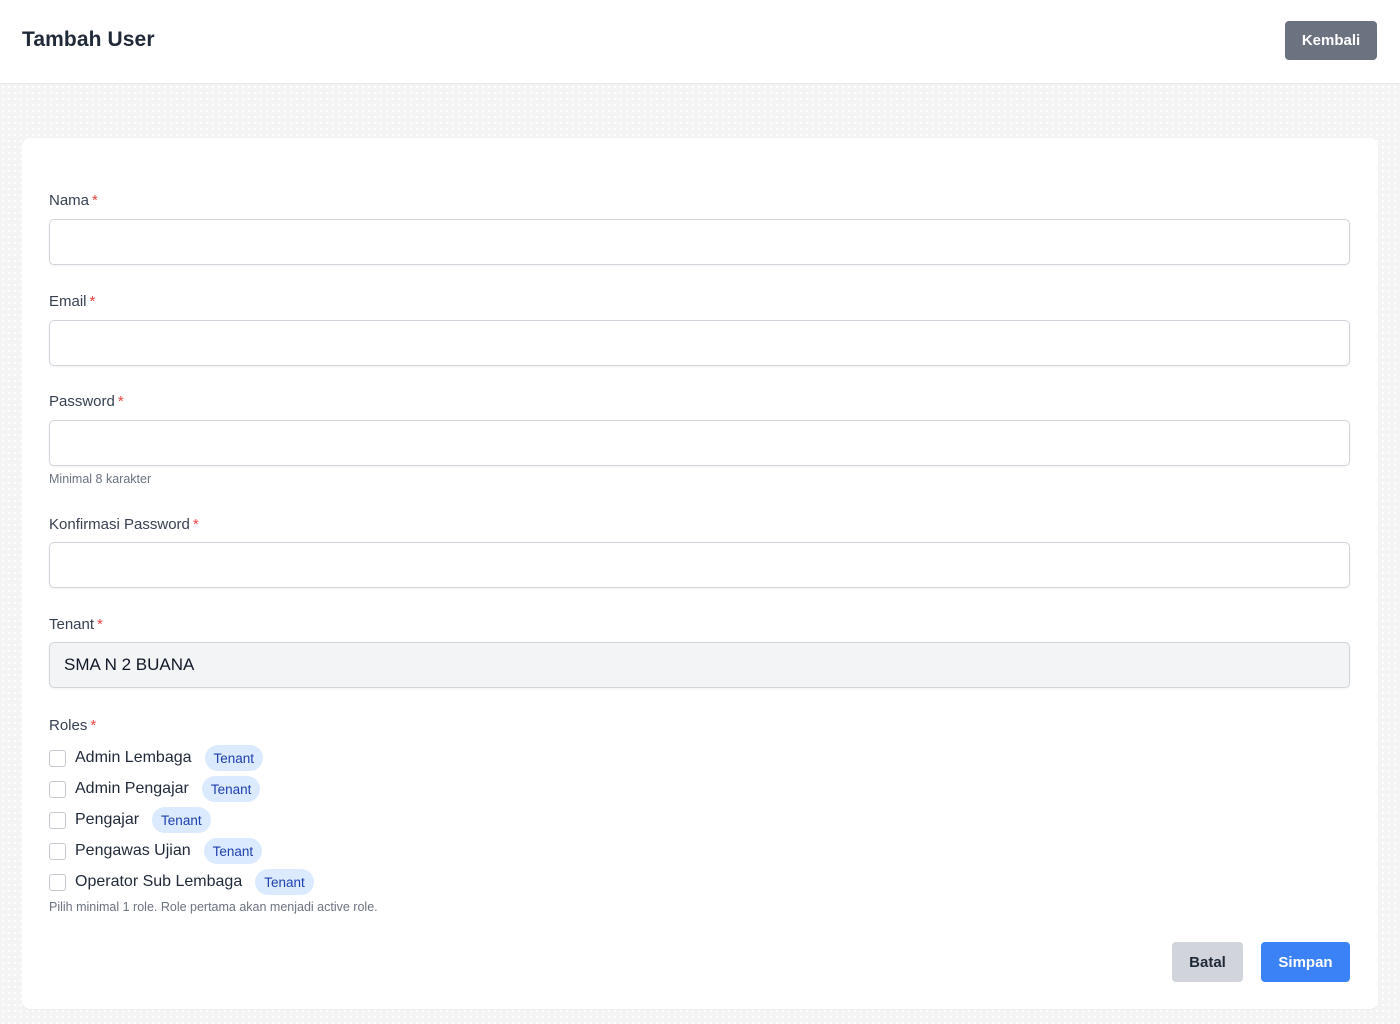 This screenshot has width=1400, height=1024. I want to click on roles-label: Roles *, so click(72, 725).